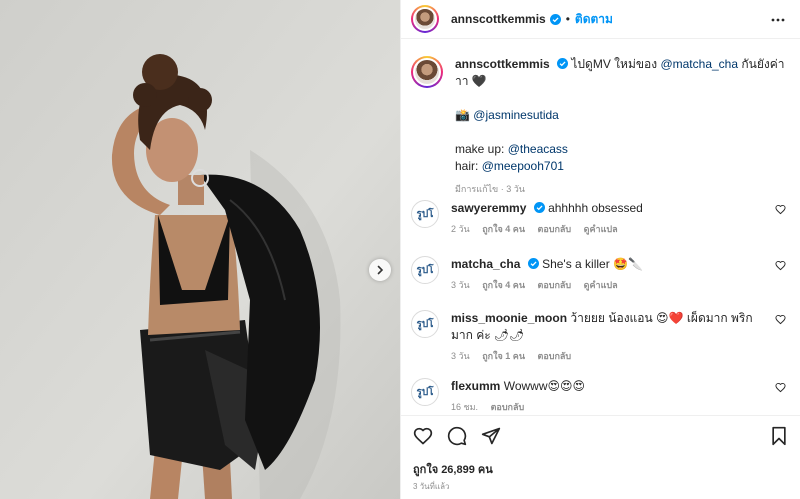 Image resolution: width=800 pixels, height=499 pixels. What do you see at coordinates (516, 115) in the screenshot?
I see `photo-credit-link: @jasminesutida` at bounding box center [516, 115].